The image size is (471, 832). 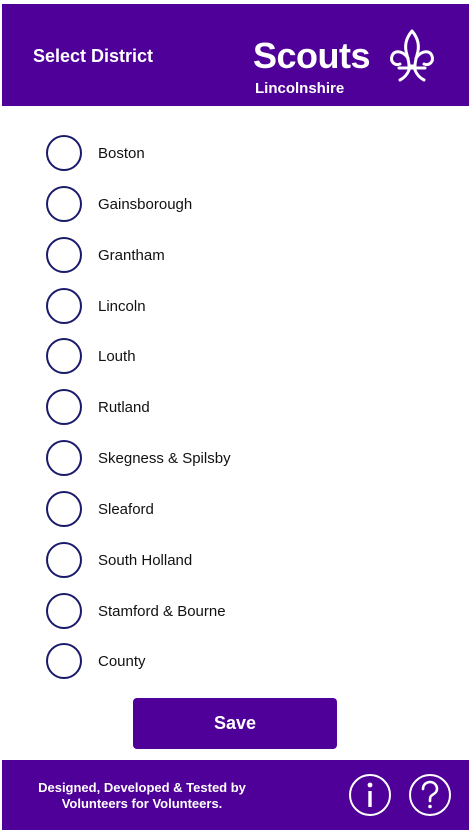 What do you see at coordinates (122, 306) in the screenshot?
I see `district-label: Lincoln` at bounding box center [122, 306].